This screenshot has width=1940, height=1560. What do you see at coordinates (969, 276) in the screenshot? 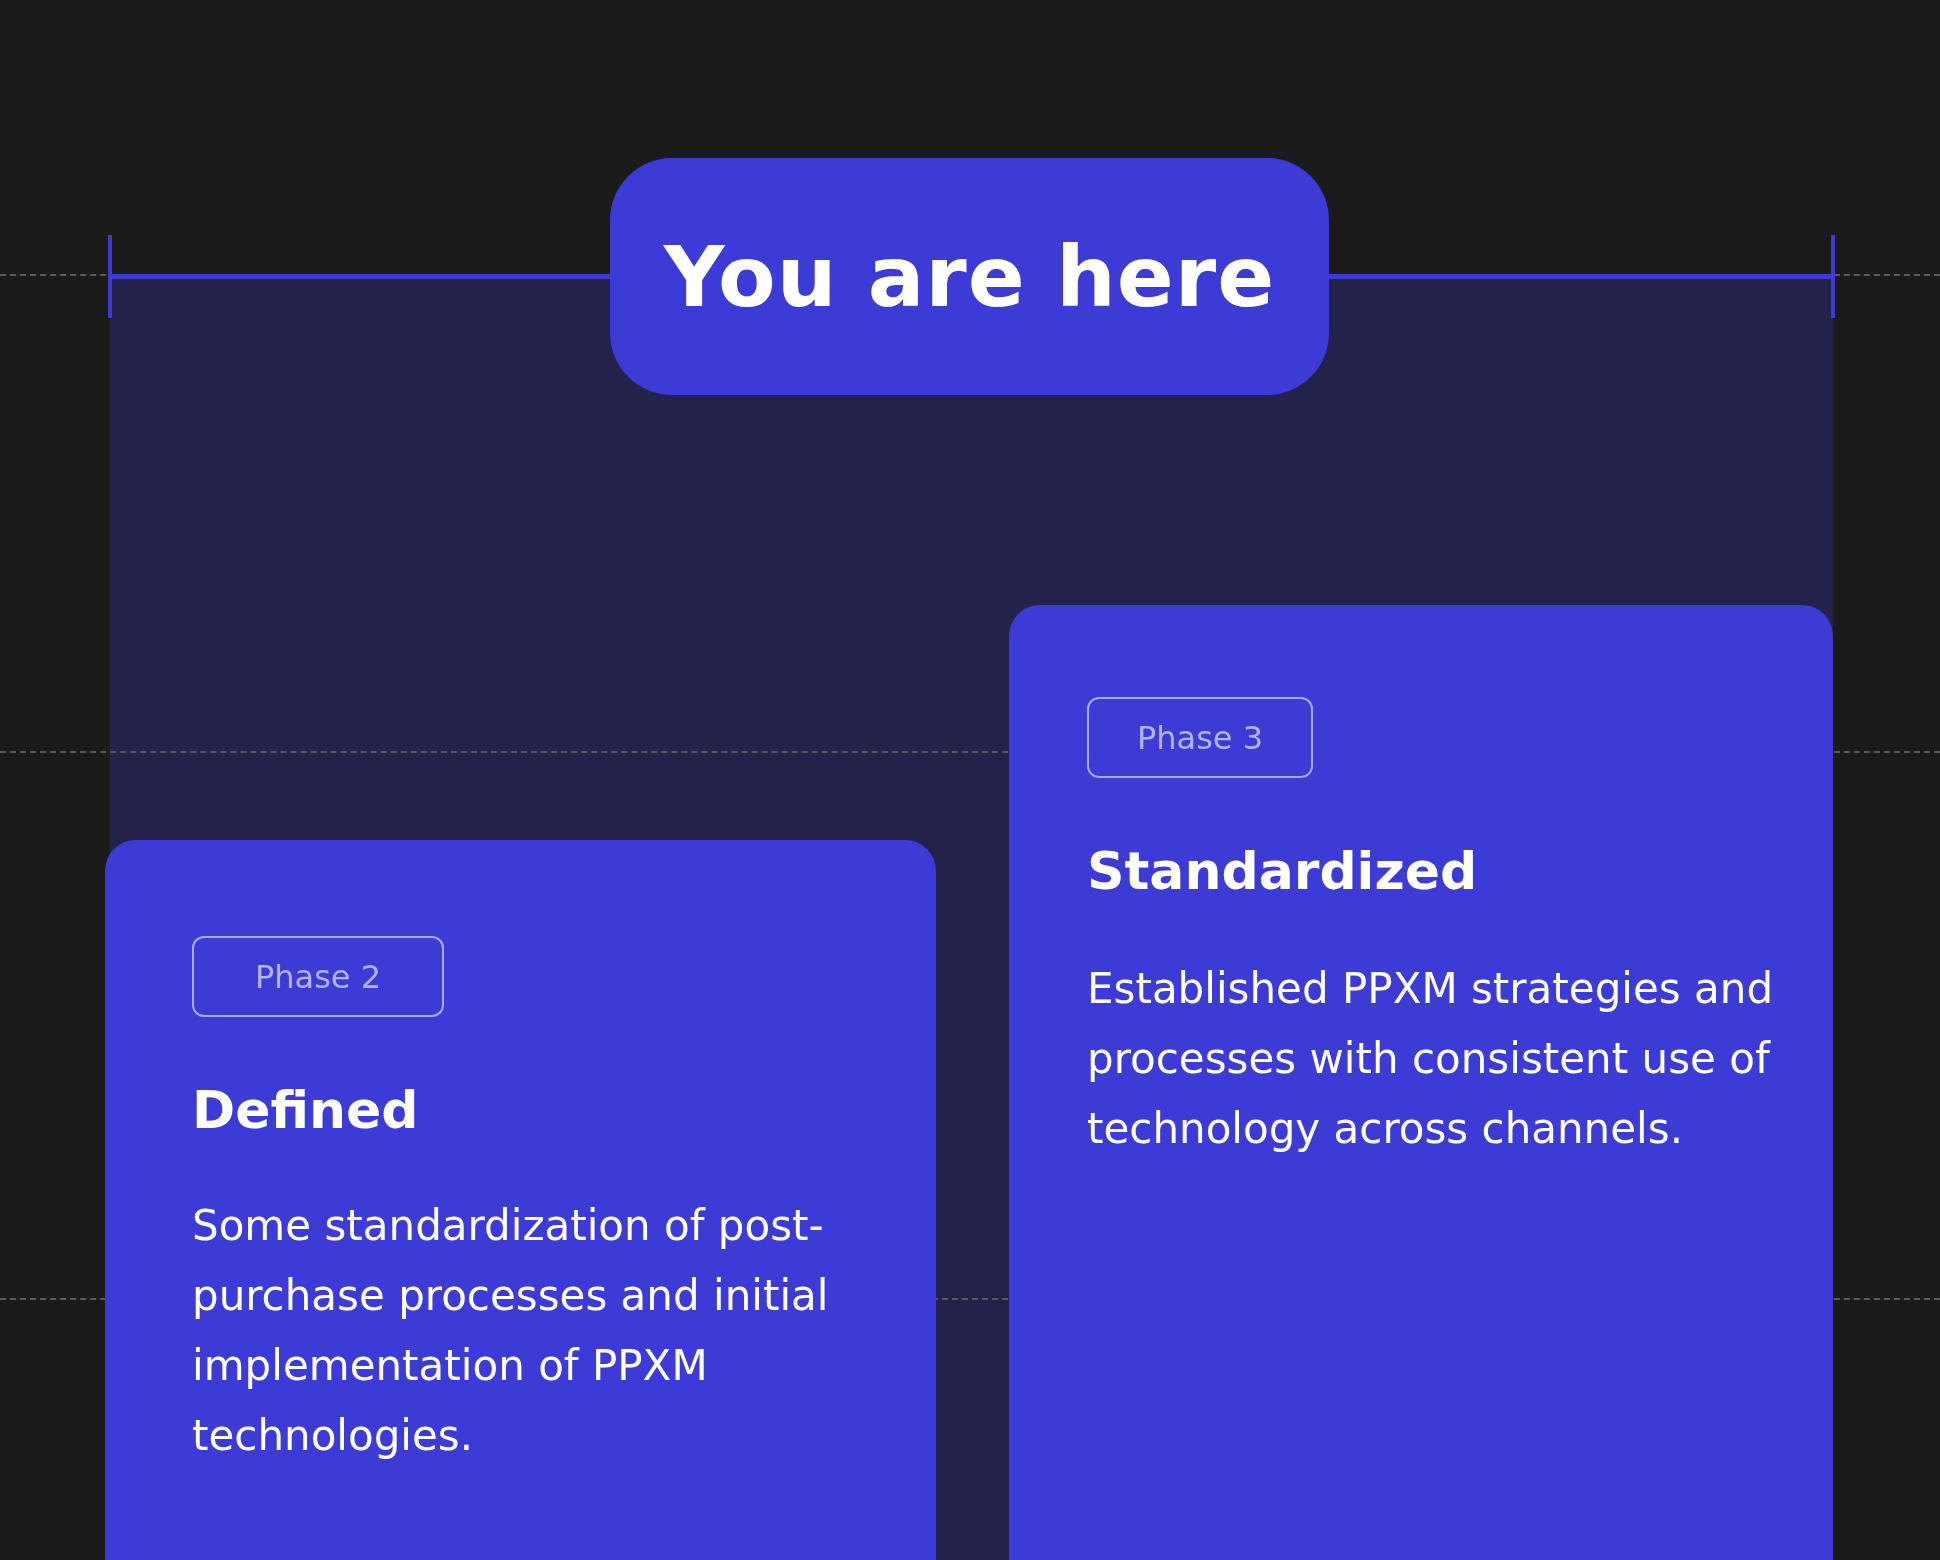
I see `you-are-here-label: You are here` at bounding box center [969, 276].